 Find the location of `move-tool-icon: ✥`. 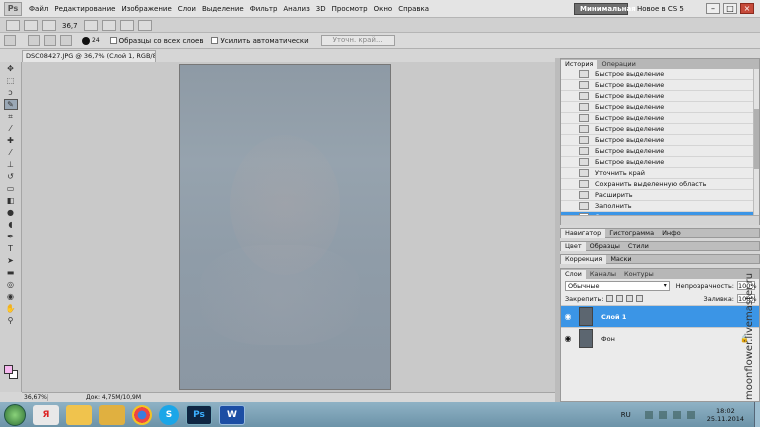

move-tool-icon: ✥ is located at coordinates (11, 68).